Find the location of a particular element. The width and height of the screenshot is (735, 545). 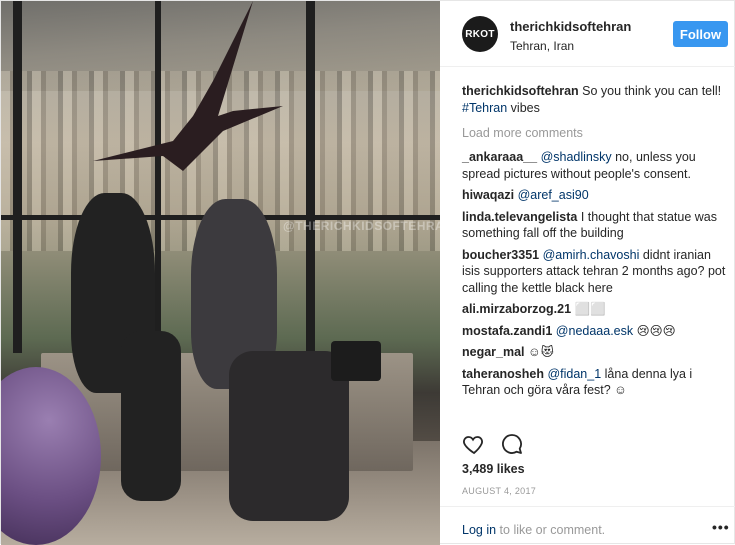

comment-mention: @nedaaa.esk is located at coordinates (594, 331).